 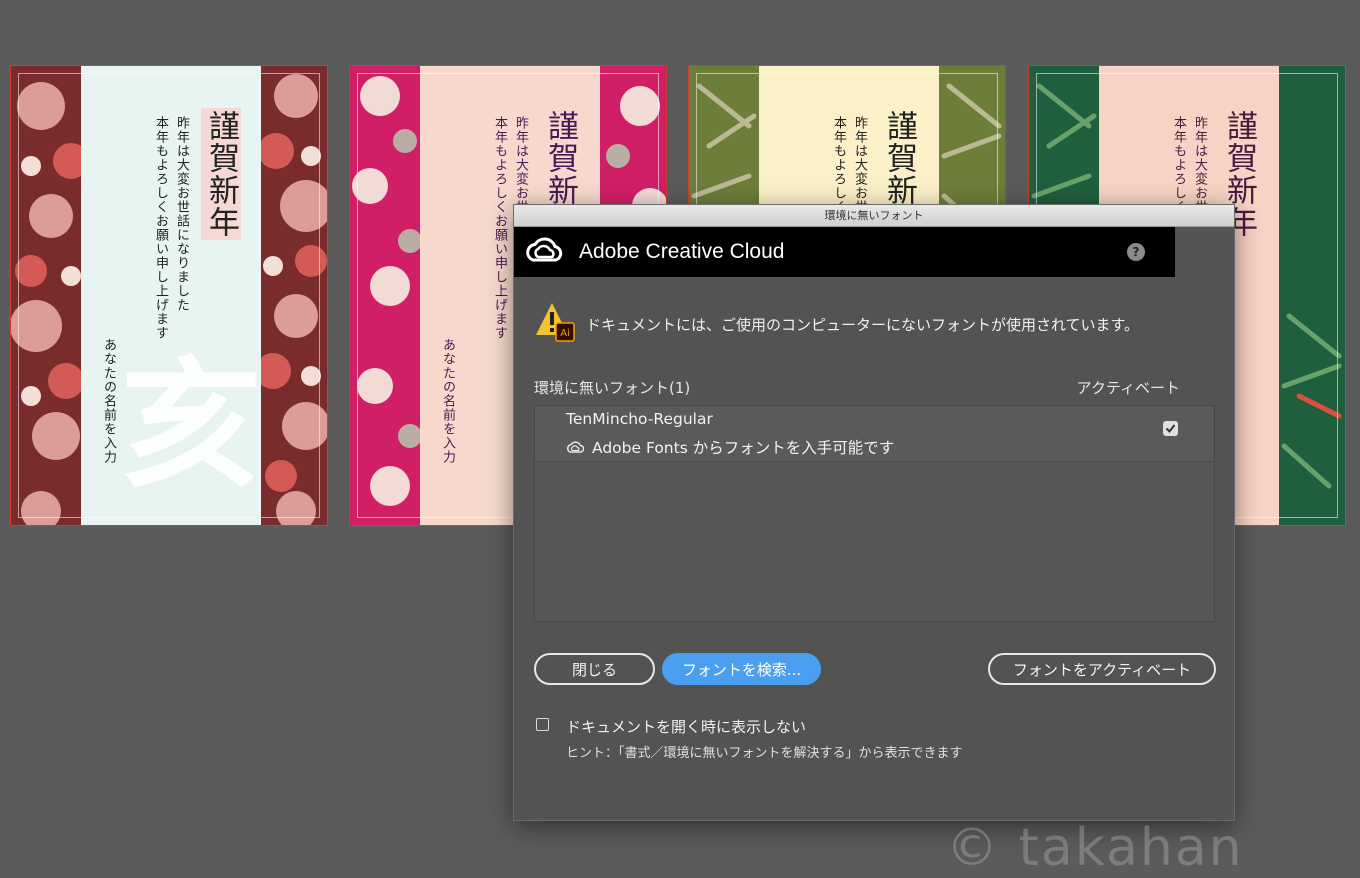 I want to click on font-source: Adobe Fonts からフォントを入手可能です, so click(x=730, y=447).